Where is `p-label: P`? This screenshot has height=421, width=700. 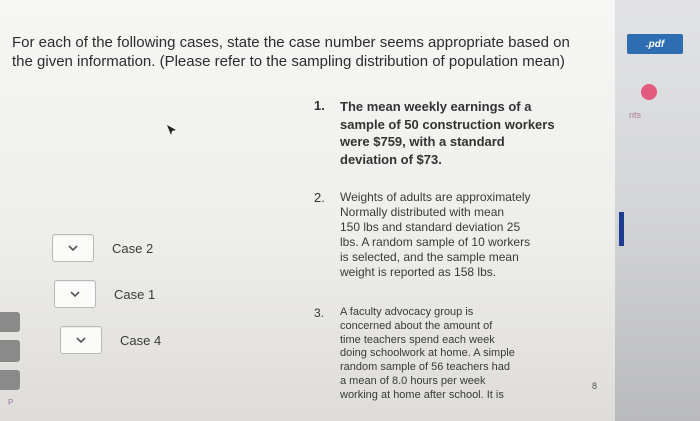 p-label: P is located at coordinates (11, 402).